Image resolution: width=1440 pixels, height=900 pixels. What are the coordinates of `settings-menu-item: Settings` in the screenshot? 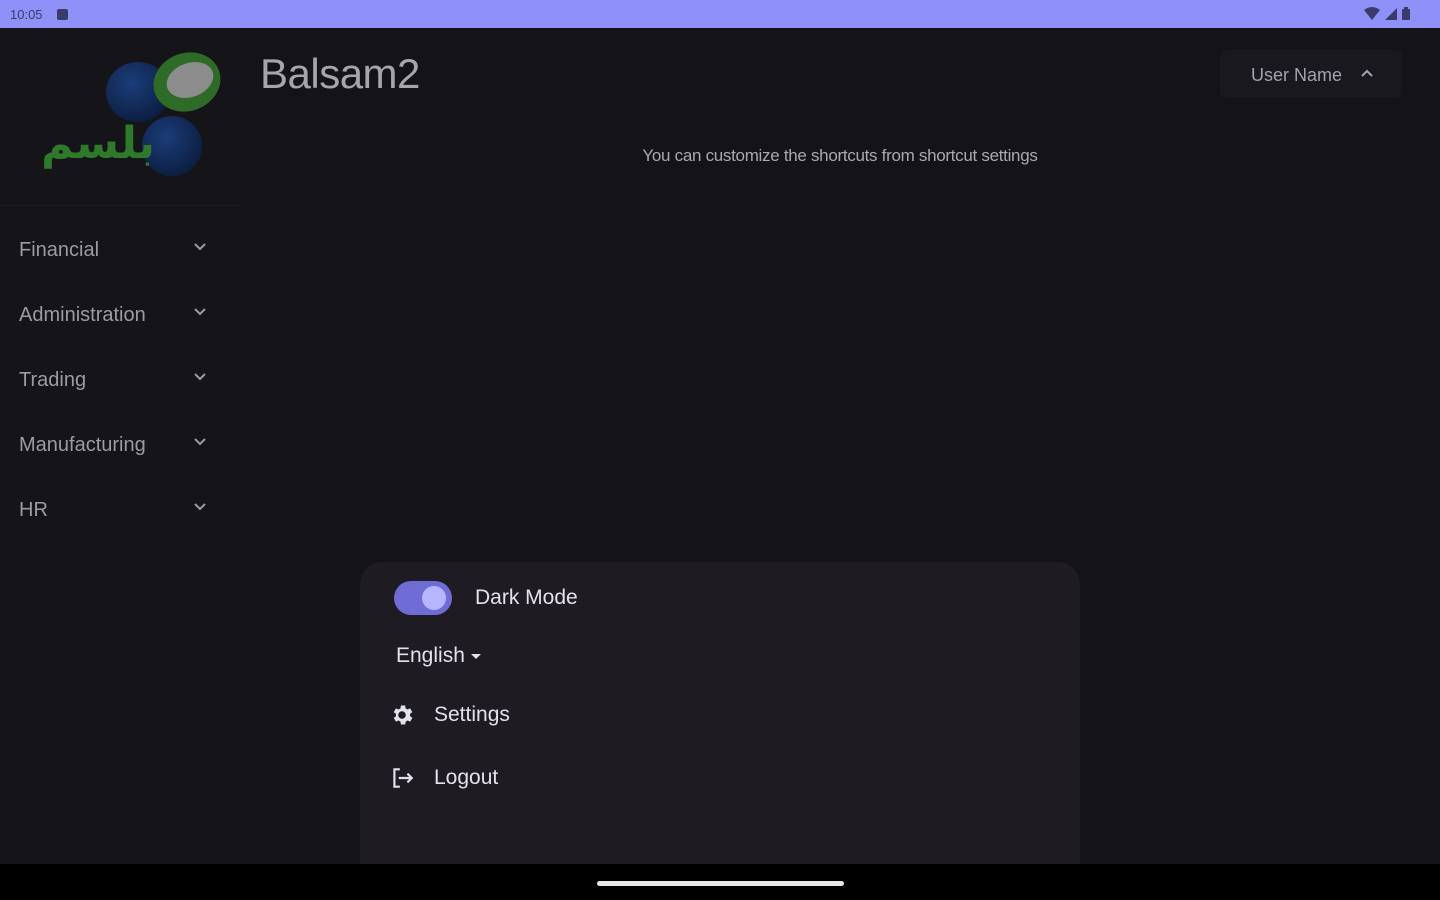 It's located at (538, 715).